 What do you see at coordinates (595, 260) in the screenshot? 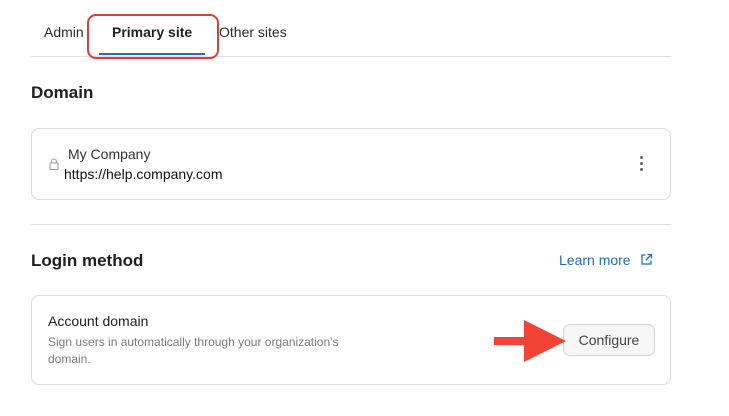
I see `learn-more-label: Learn more` at bounding box center [595, 260].